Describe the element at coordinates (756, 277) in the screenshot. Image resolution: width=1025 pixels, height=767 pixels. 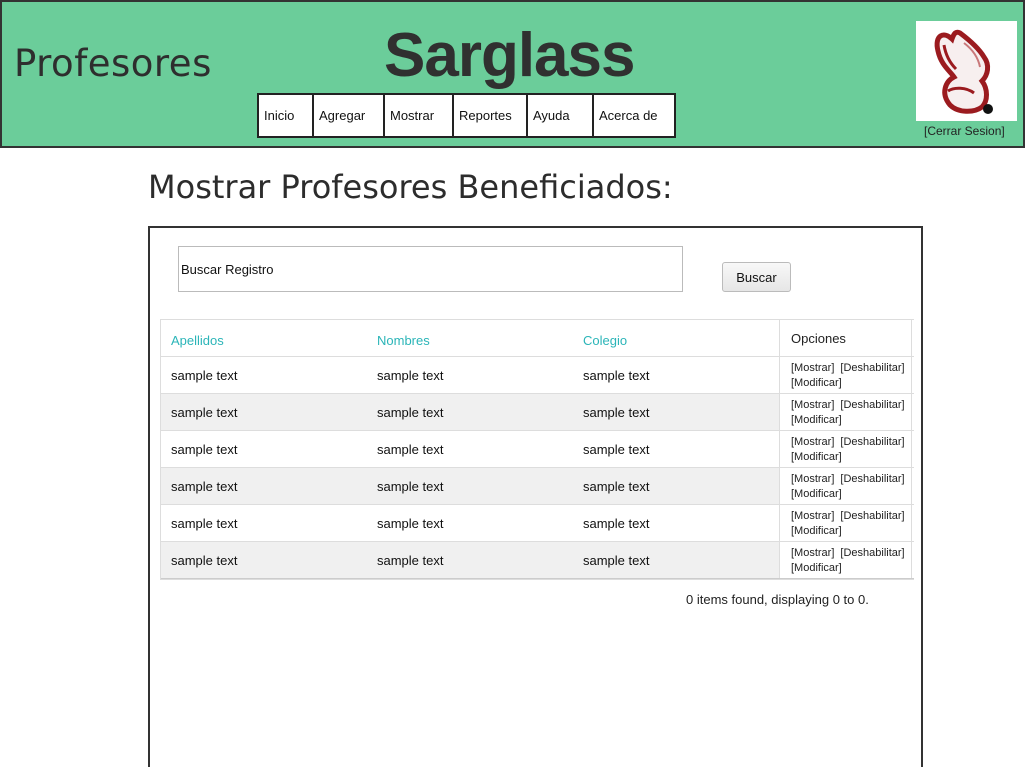
I see `search-button: Buscar` at that location.